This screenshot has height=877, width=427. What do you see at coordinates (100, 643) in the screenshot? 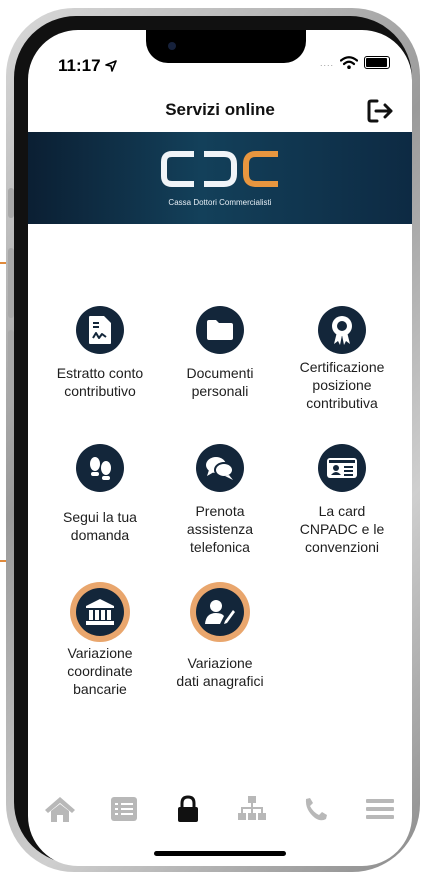
I see `service-variazione-coordinate: Variazione coordinate bancarie` at bounding box center [100, 643].